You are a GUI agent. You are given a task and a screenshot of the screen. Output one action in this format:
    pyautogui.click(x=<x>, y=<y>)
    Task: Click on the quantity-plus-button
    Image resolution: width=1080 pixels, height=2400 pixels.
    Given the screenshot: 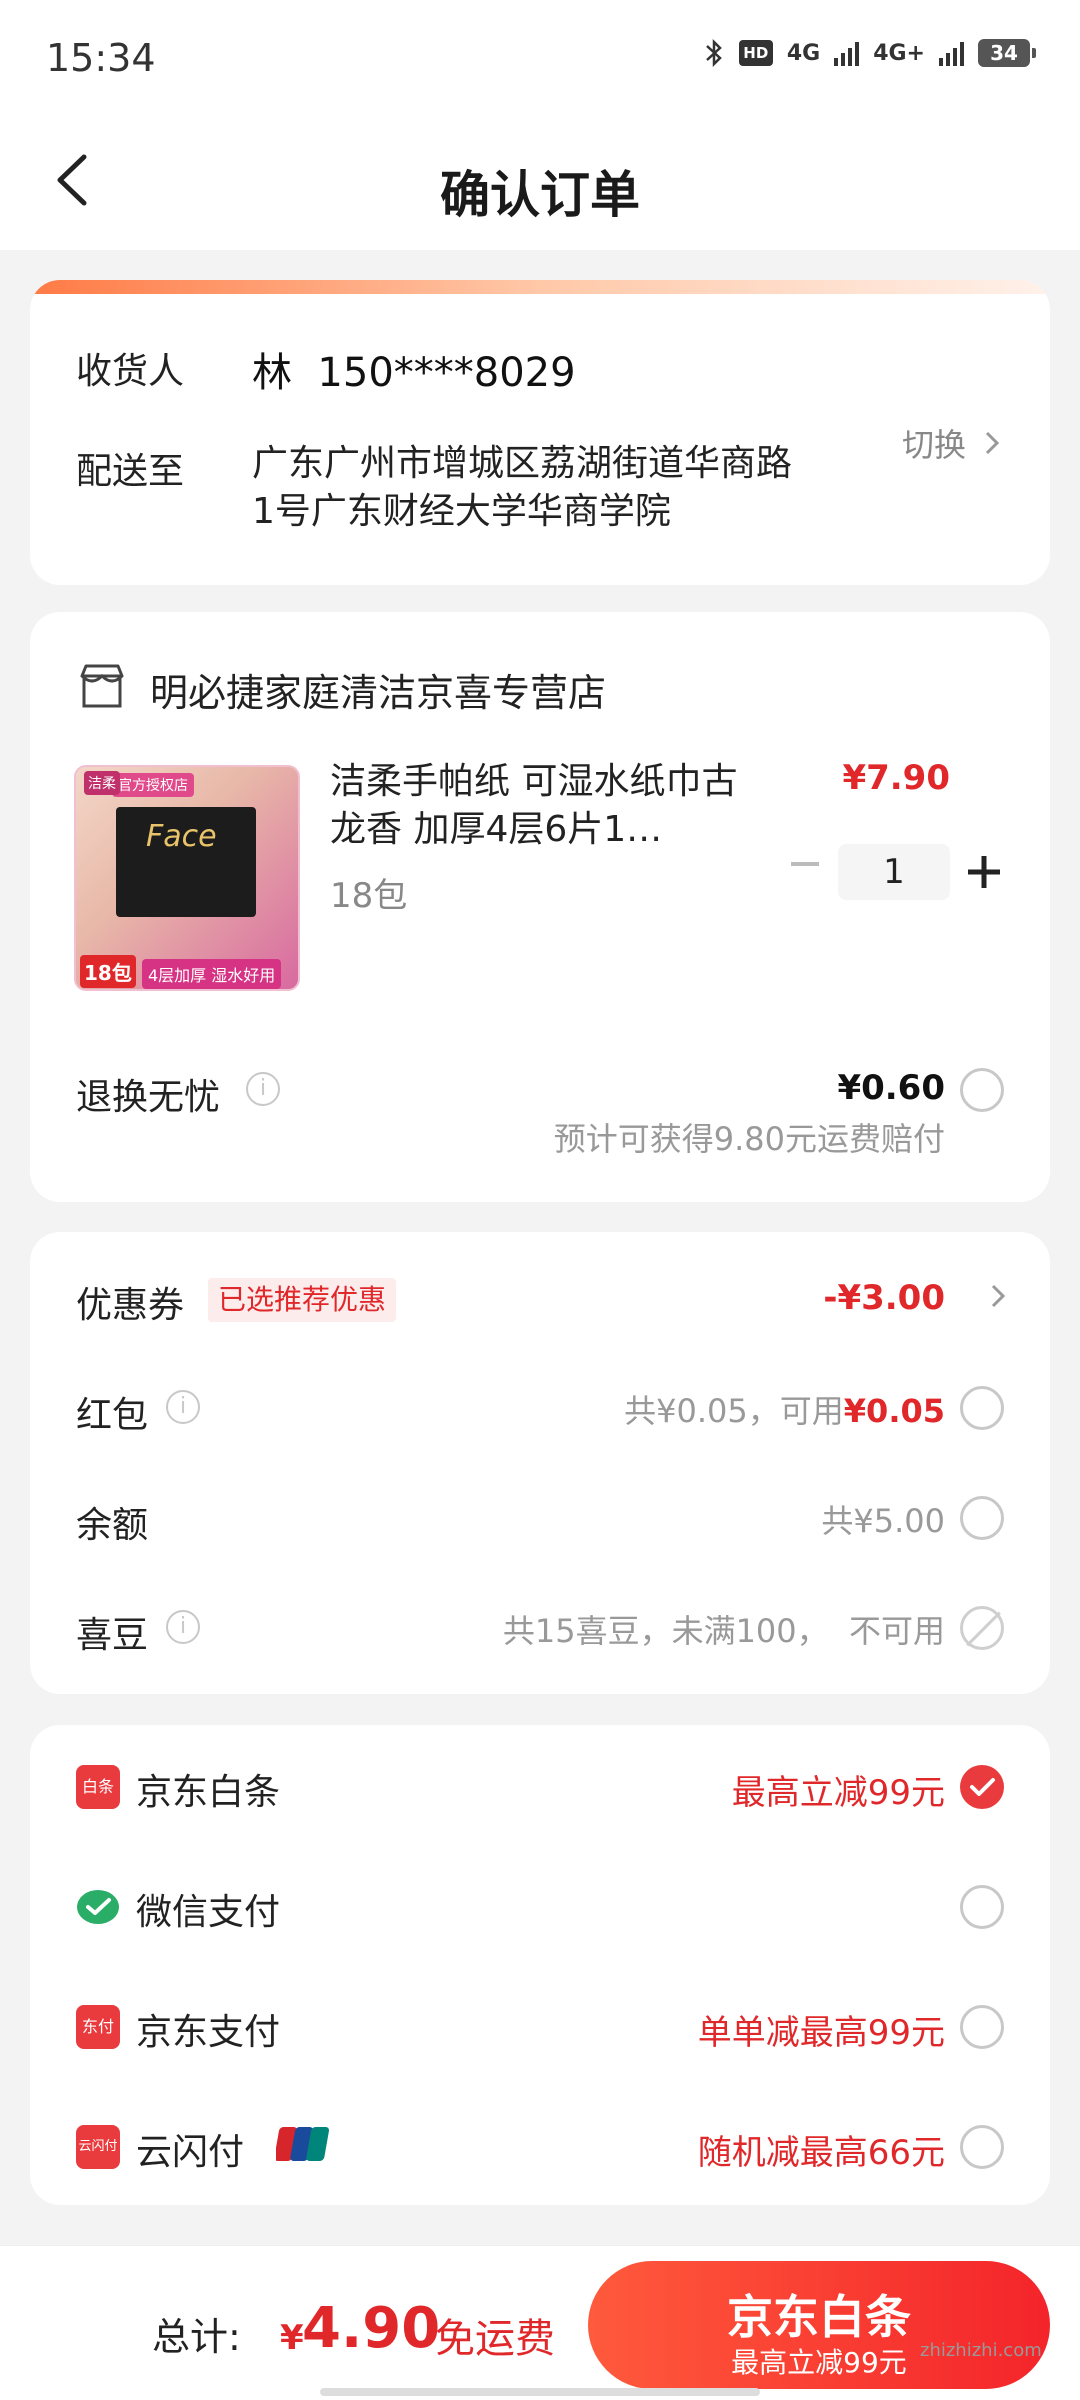 What is the action you would take?
    pyautogui.click(x=984, y=872)
    